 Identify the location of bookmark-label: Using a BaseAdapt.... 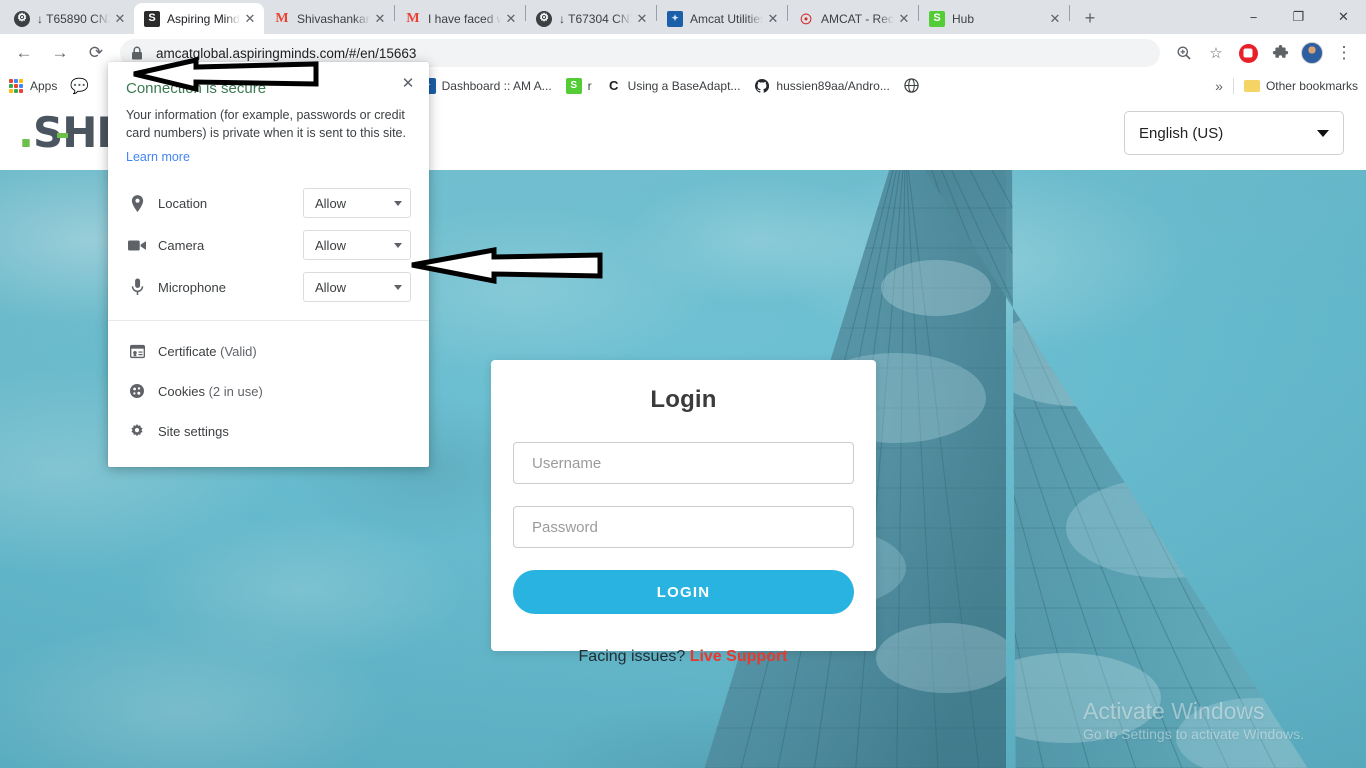
(684, 85).